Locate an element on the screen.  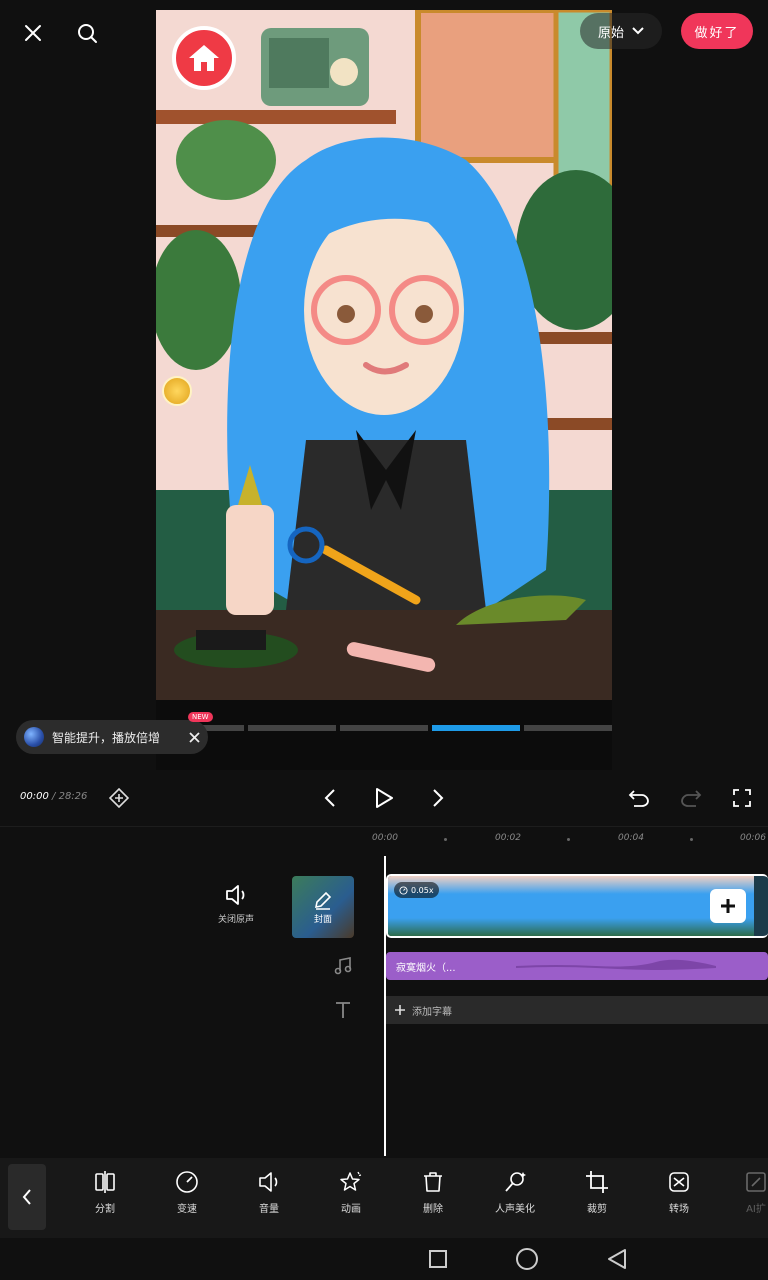
add-clip-button is located at coordinates (728, 906).